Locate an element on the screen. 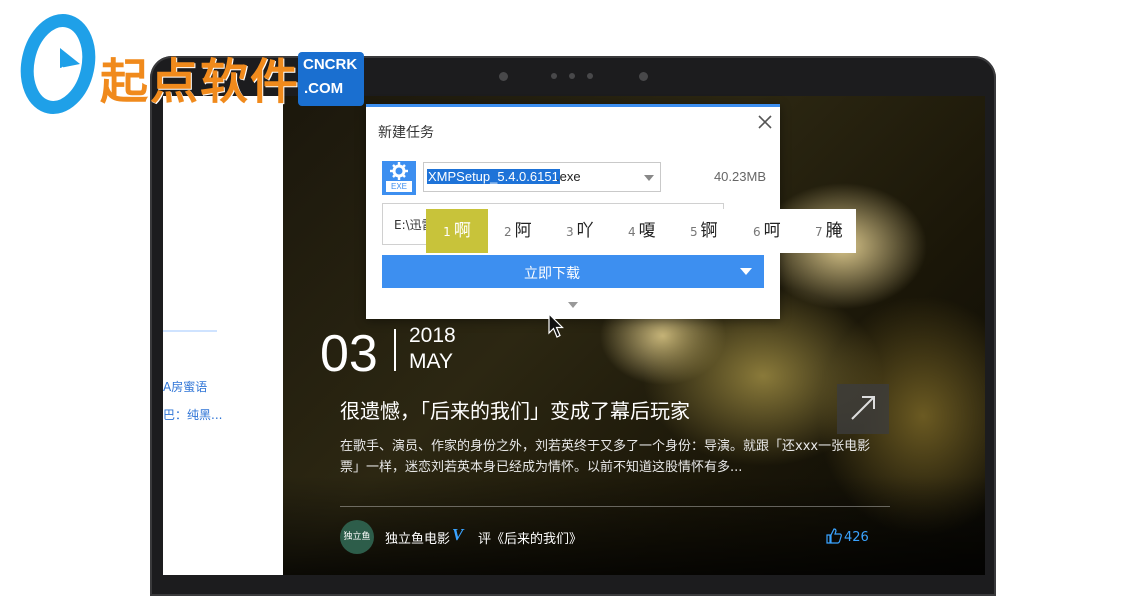 This screenshot has height=596, width=1148. dialog-title: 新建任务 is located at coordinates (406, 133).